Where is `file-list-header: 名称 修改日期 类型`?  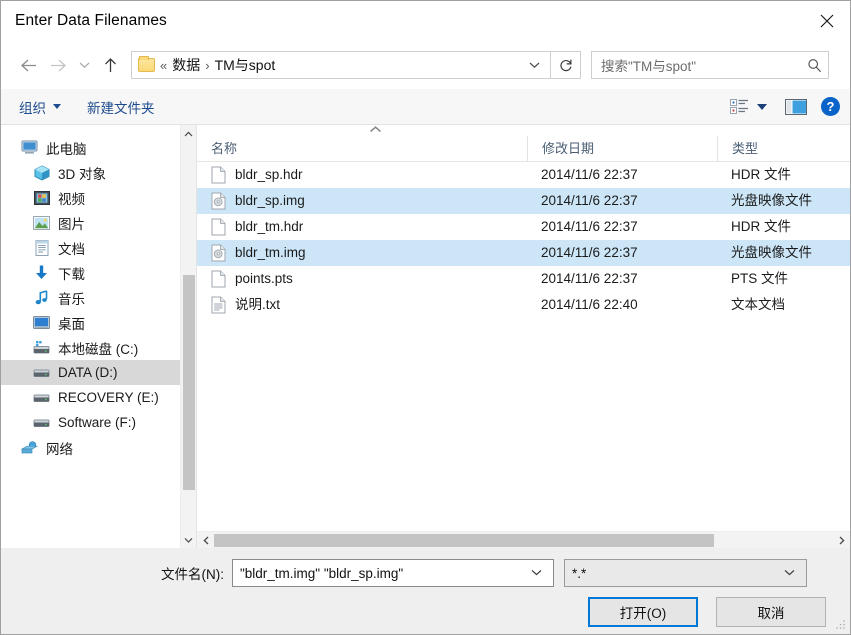
file-list-header: 名称 修改日期 类型 is located at coordinates (523, 148).